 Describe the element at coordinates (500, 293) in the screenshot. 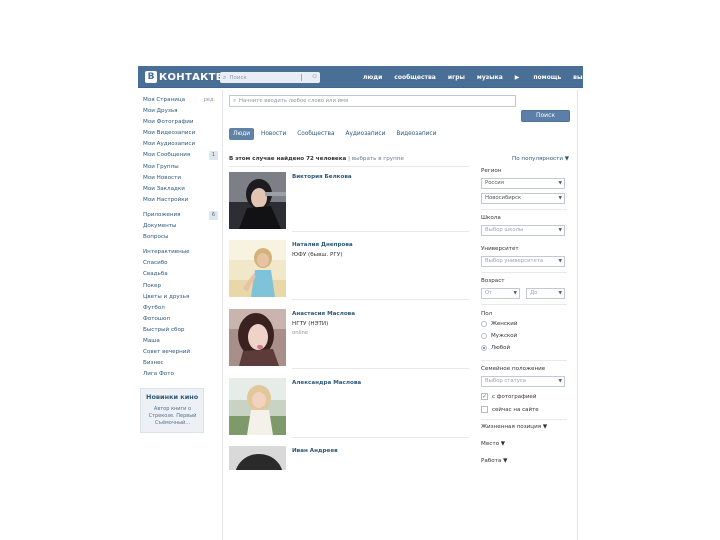

I see `age-from-select: От ▼` at that location.